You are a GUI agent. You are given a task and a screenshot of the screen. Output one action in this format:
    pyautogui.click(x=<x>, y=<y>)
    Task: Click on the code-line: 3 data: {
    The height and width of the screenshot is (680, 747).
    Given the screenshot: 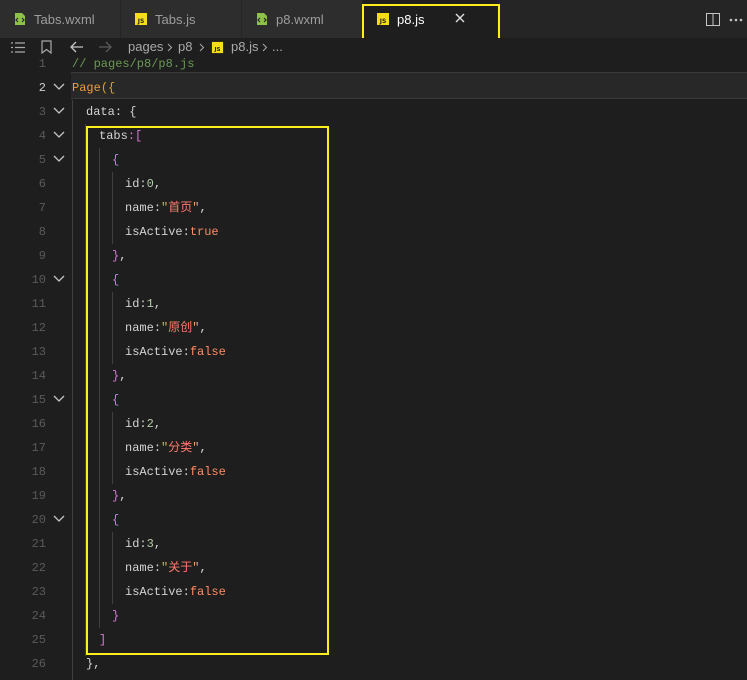 What is the action you would take?
    pyautogui.click(x=373, y=112)
    